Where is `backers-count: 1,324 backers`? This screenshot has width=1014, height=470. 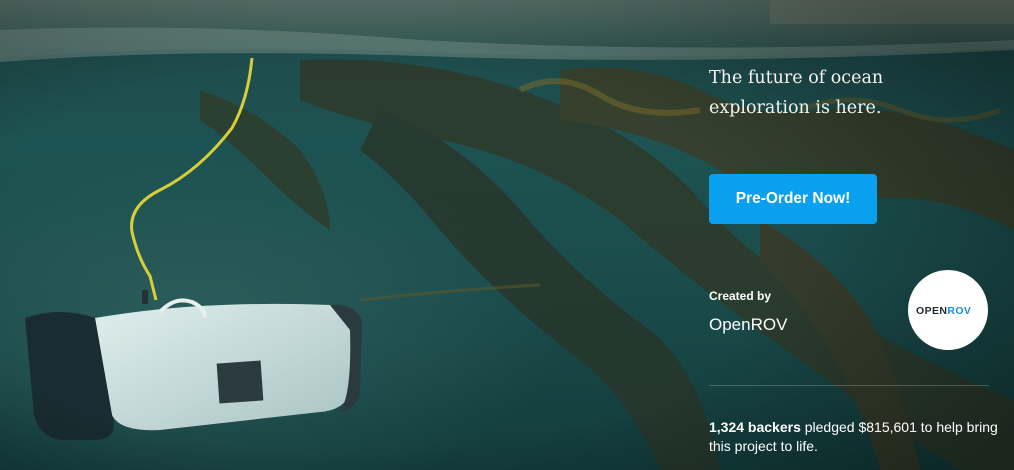 backers-count: 1,324 backers is located at coordinates (755, 427).